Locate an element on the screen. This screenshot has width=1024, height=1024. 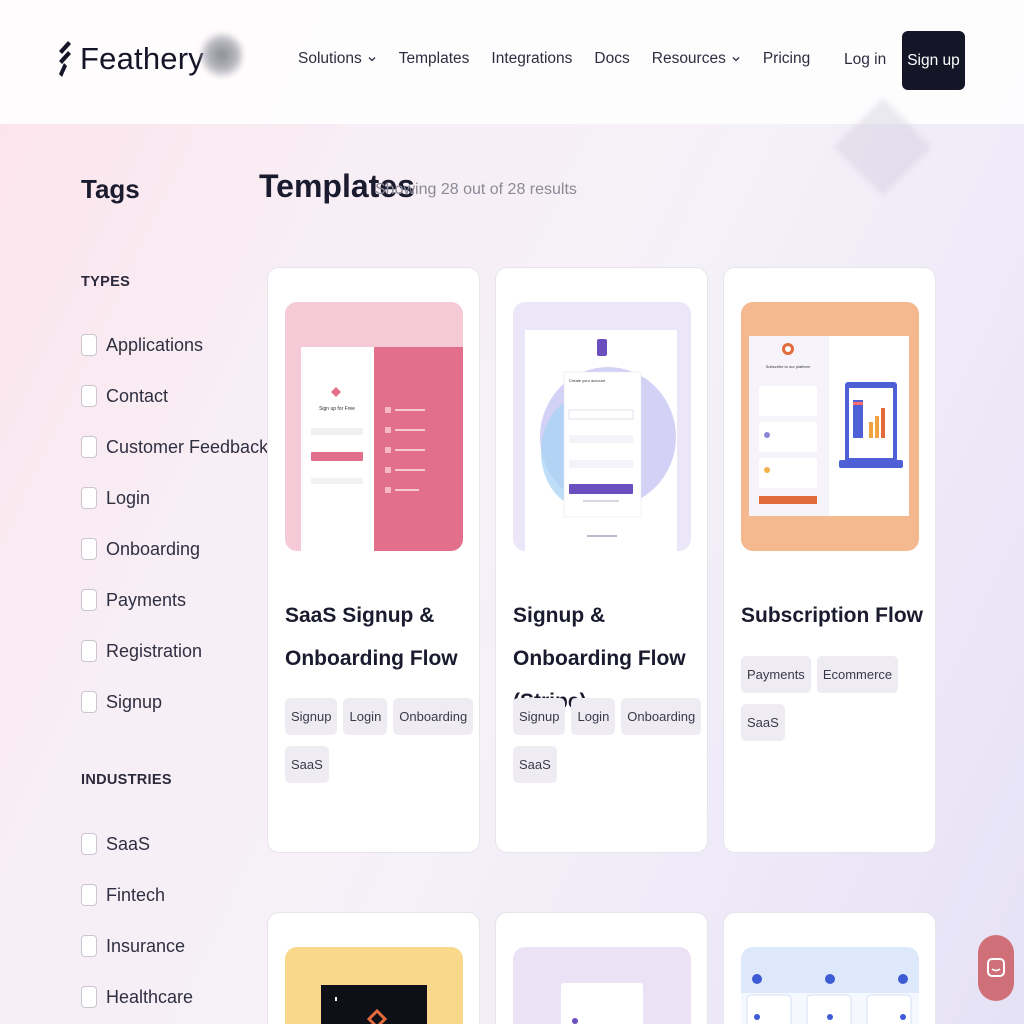
template-thumbnail: Subscribe to our platform is located at coordinates (830, 426).